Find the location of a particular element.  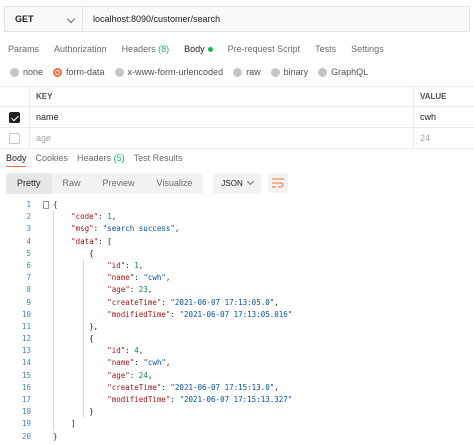

json-key: "code" is located at coordinates (85, 217).